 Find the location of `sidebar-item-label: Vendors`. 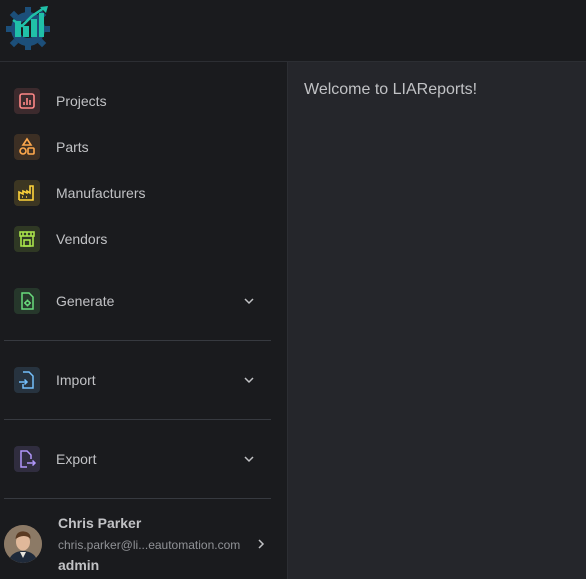

sidebar-item-label: Vendors is located at coordinates (82, 239).